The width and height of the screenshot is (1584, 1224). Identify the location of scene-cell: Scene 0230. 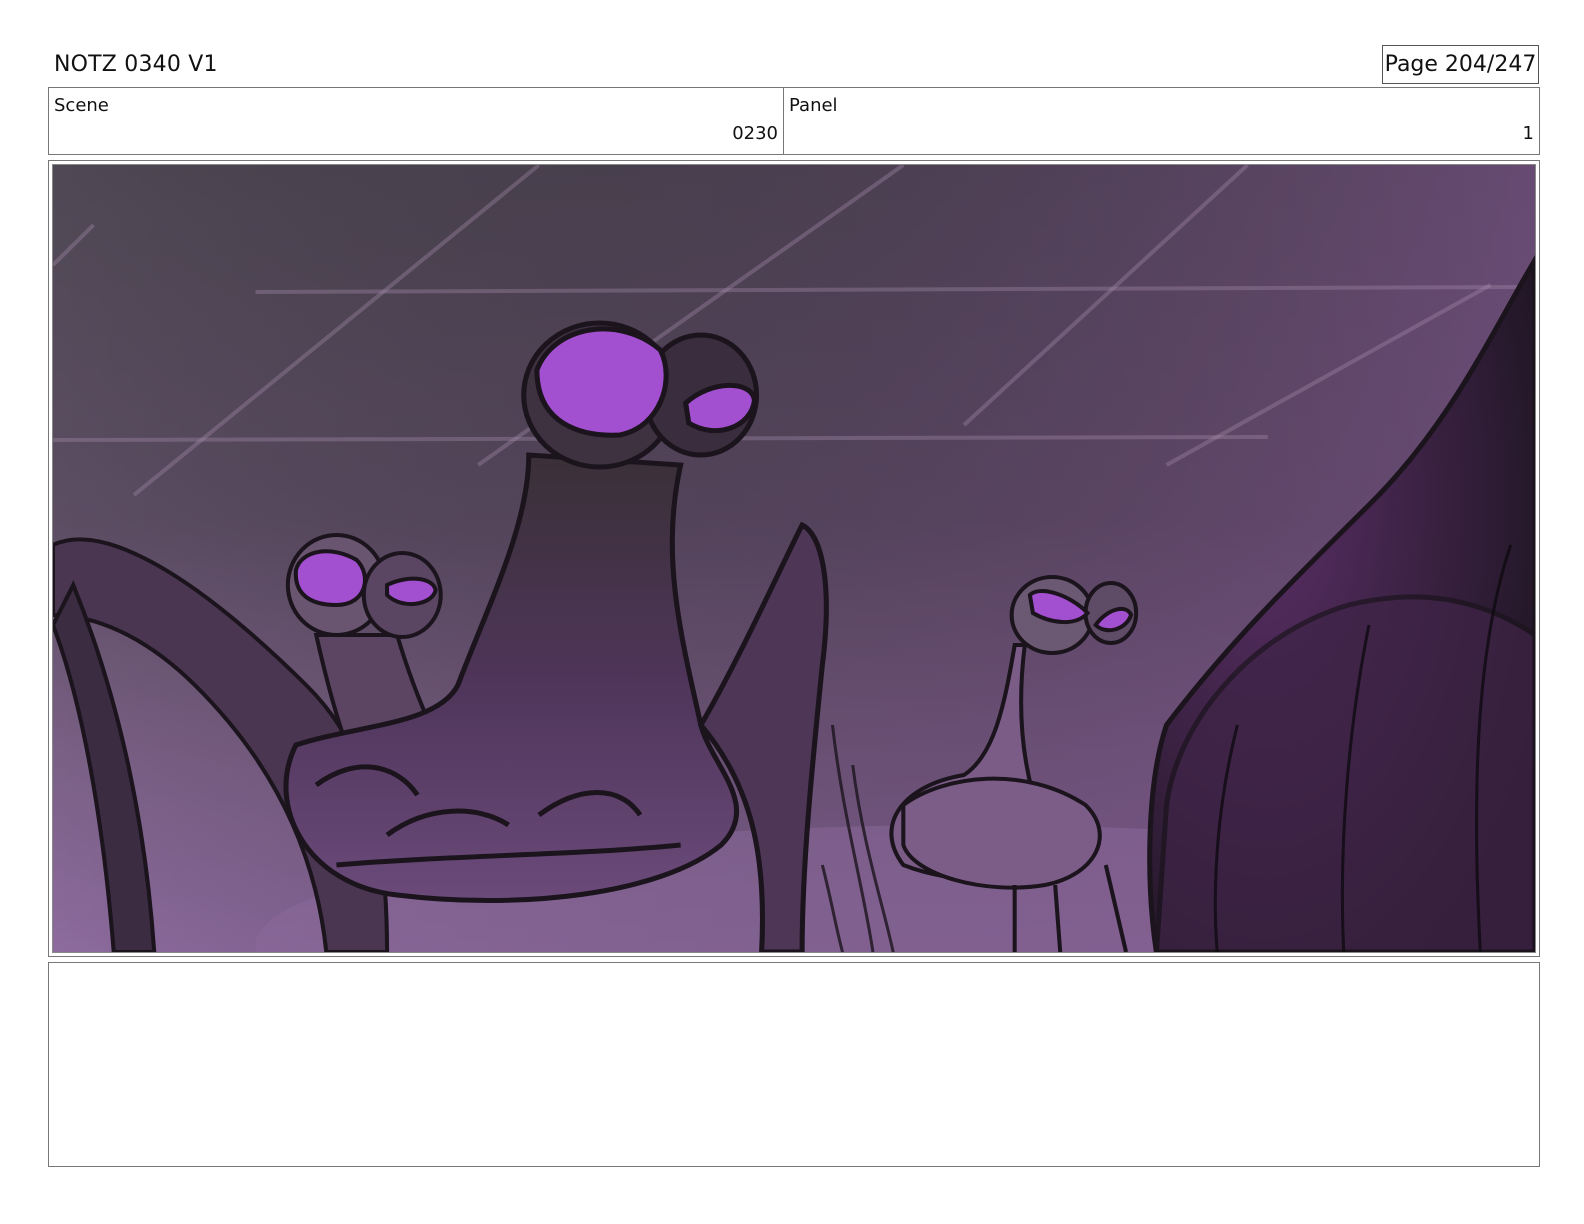
(416, 121).